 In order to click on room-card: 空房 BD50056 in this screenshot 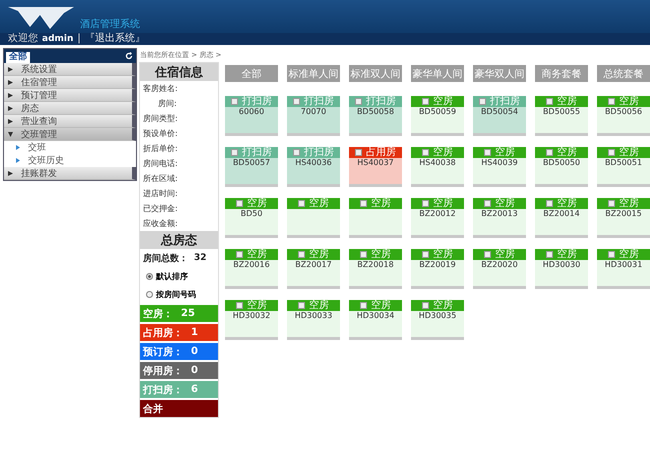, I will do `click(623, 116)`.